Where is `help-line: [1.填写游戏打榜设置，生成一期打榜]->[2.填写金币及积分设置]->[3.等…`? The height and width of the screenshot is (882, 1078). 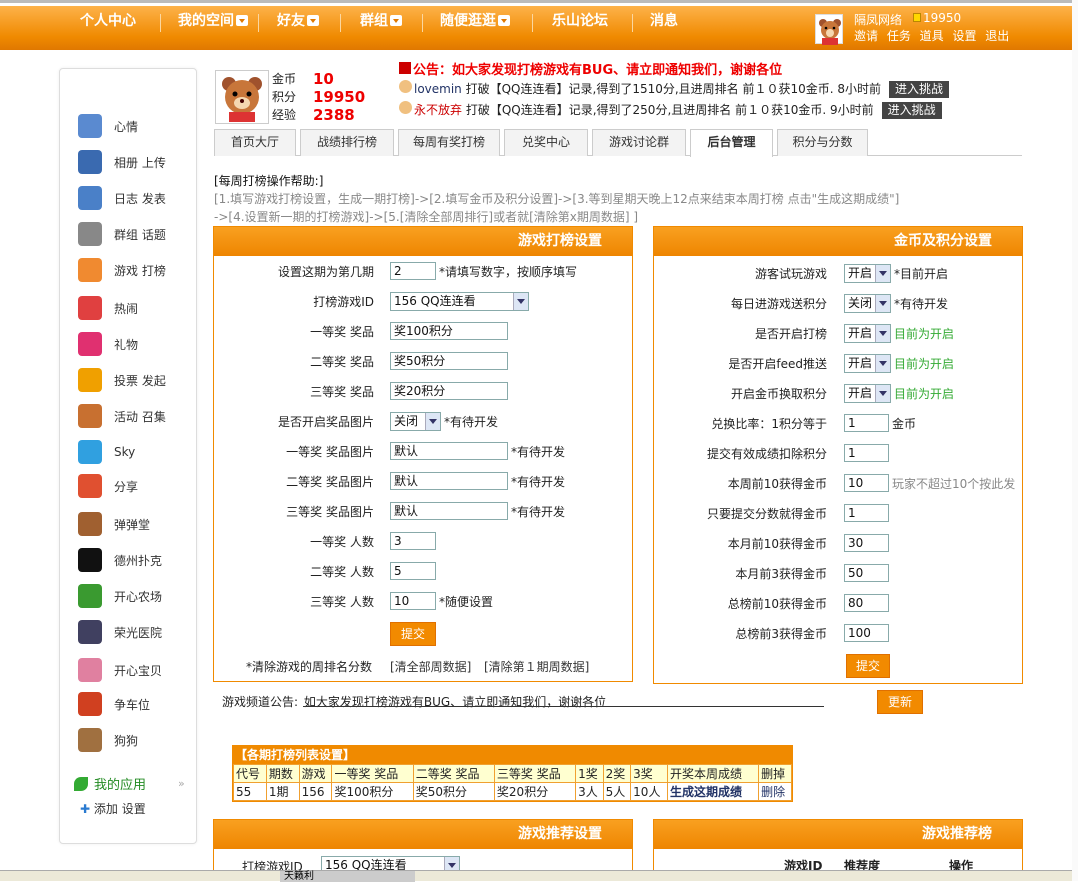
help-line: [1.填写游戏打榜设置，生成一期打榜]->[2.填写金币及积分设置]->[3.等… is located at coordinates (557, 199).